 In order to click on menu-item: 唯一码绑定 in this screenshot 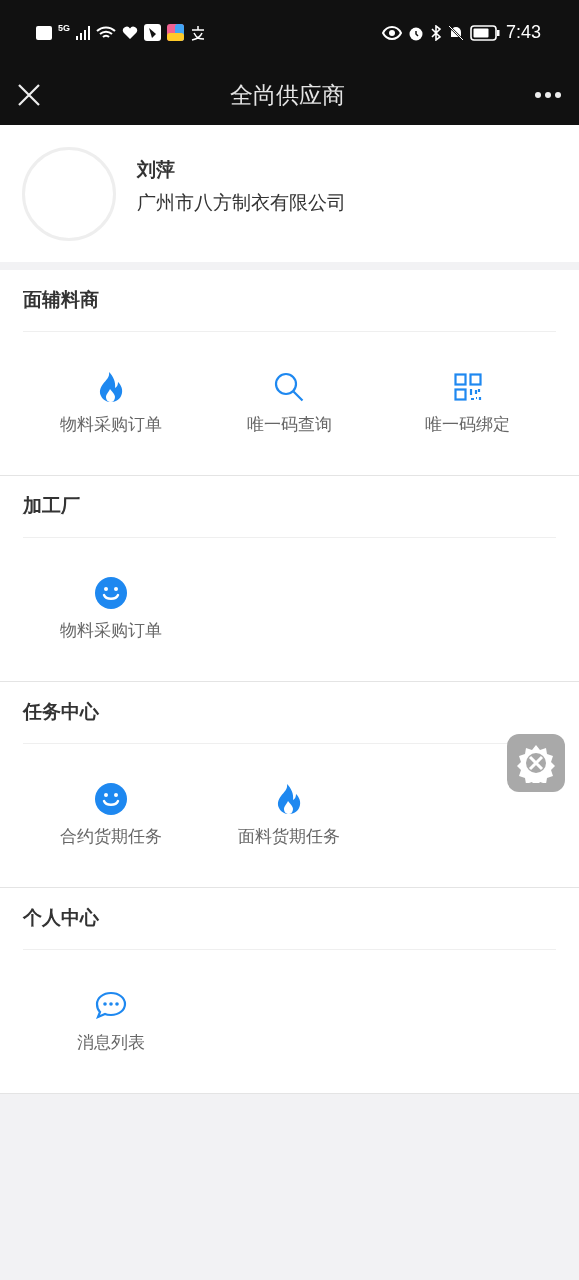, I will do `click(467, 404)`.